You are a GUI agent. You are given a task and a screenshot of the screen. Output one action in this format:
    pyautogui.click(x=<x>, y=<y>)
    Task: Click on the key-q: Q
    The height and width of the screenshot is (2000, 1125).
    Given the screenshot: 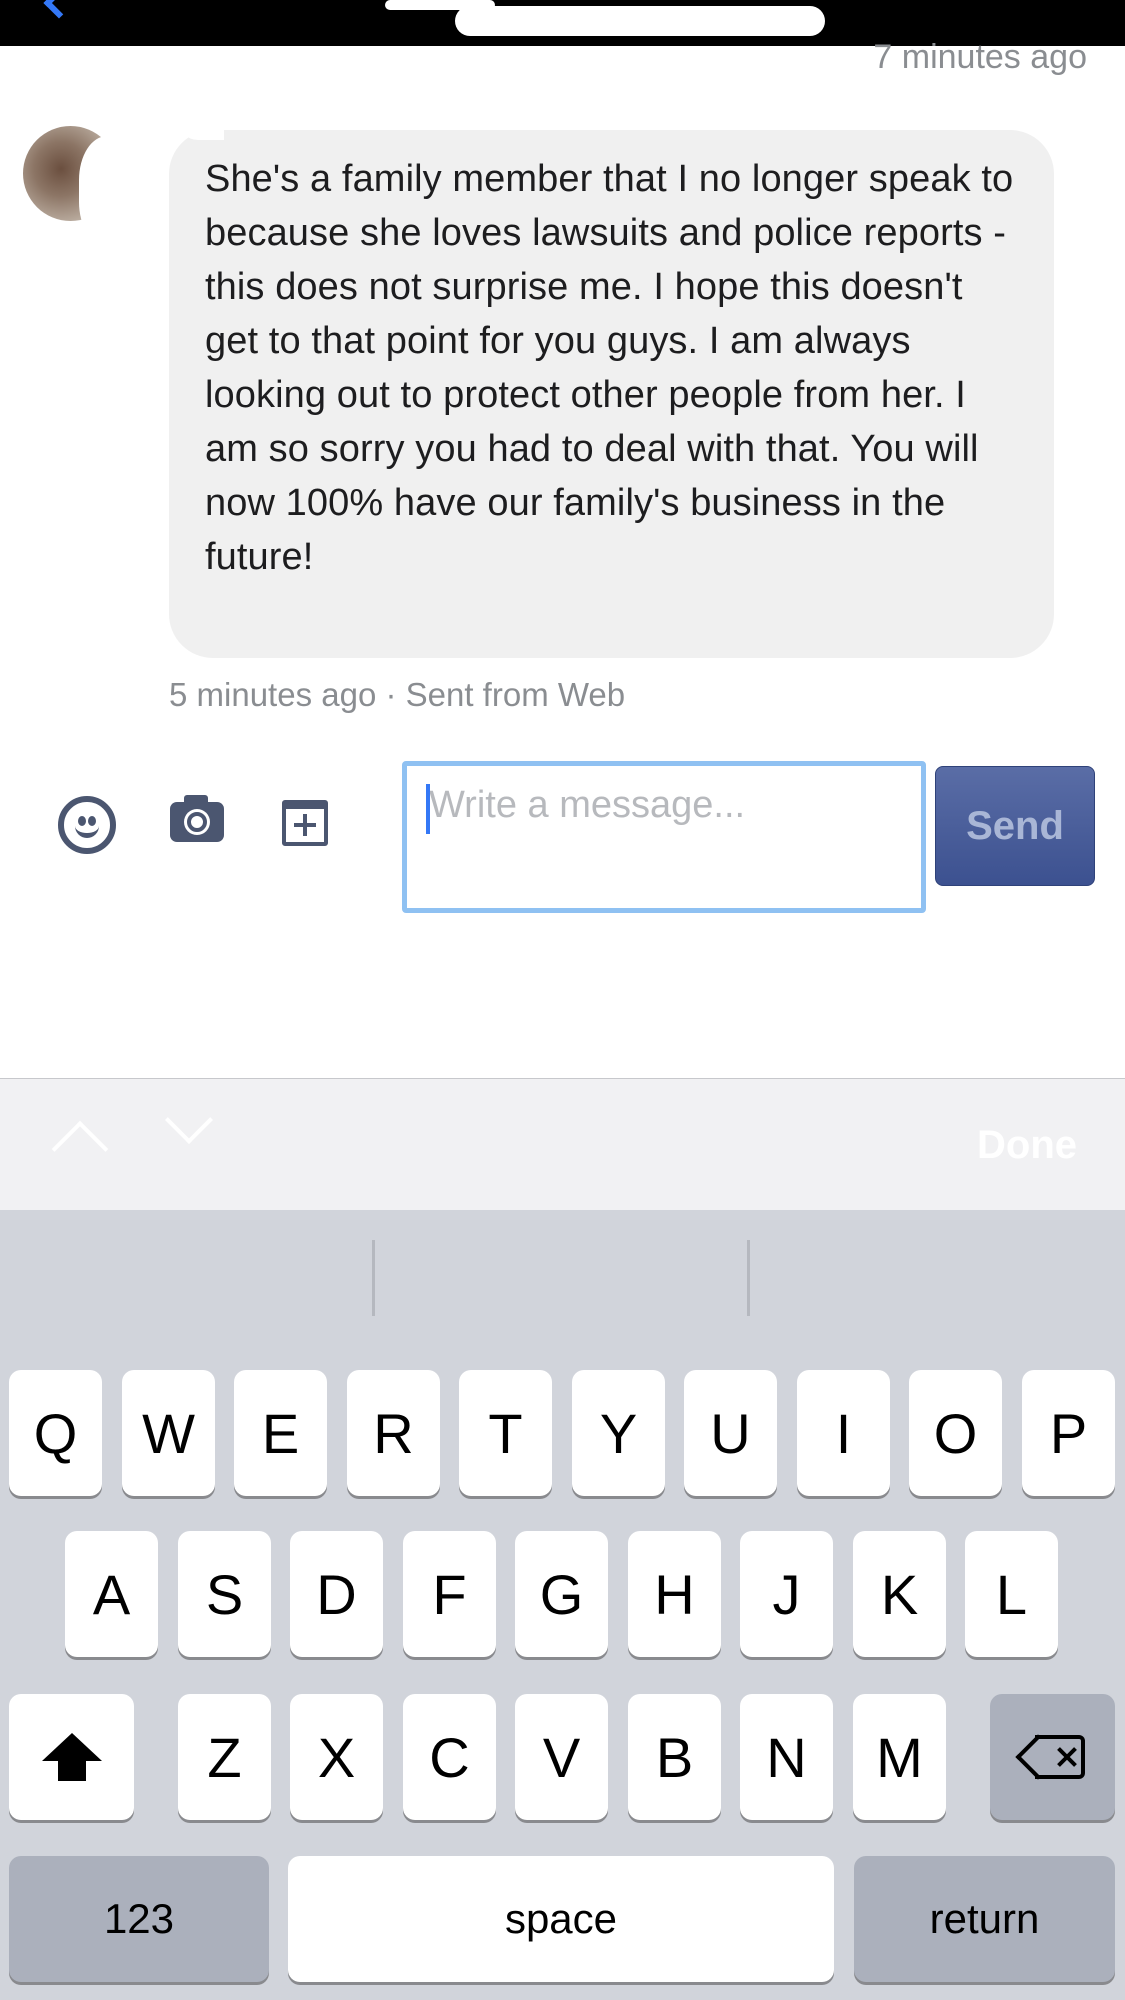 What is the action you would take?
    pyautogui.click(x=55, y=1433)
    